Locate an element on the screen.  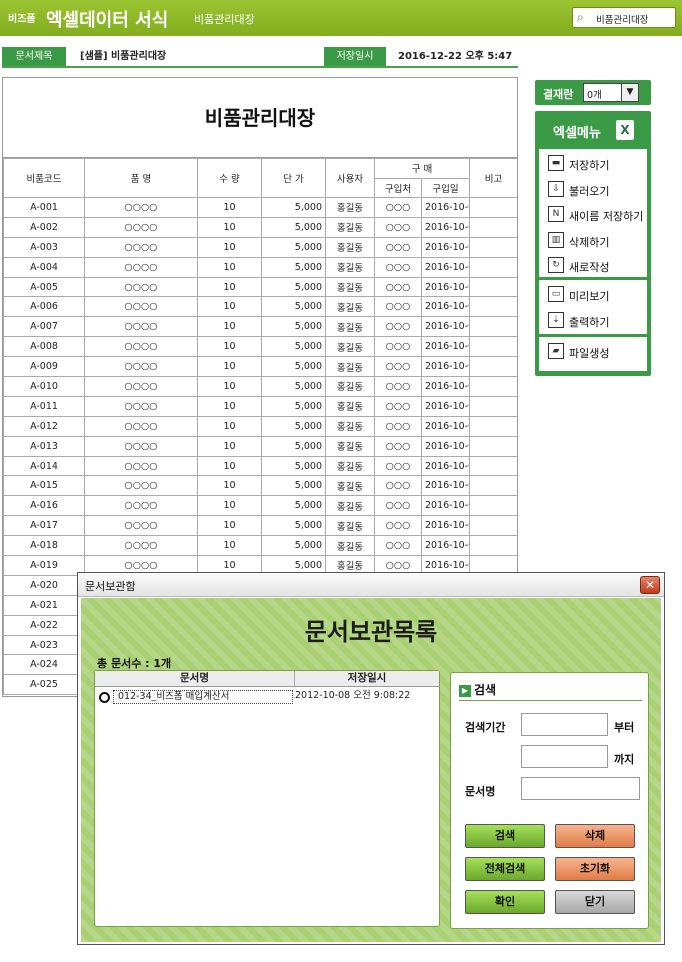
cell-code: A-005 is located at coordinates (44, 287).